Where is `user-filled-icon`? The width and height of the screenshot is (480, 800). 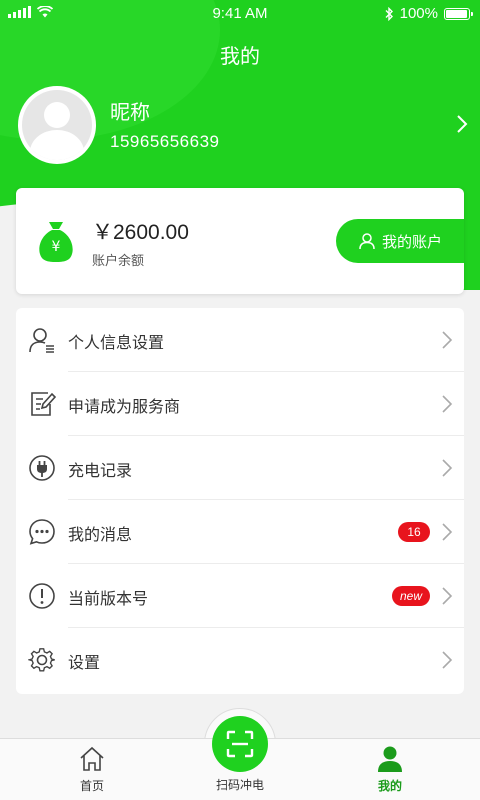 user-filled-icon is located at coordinates (390, 759).